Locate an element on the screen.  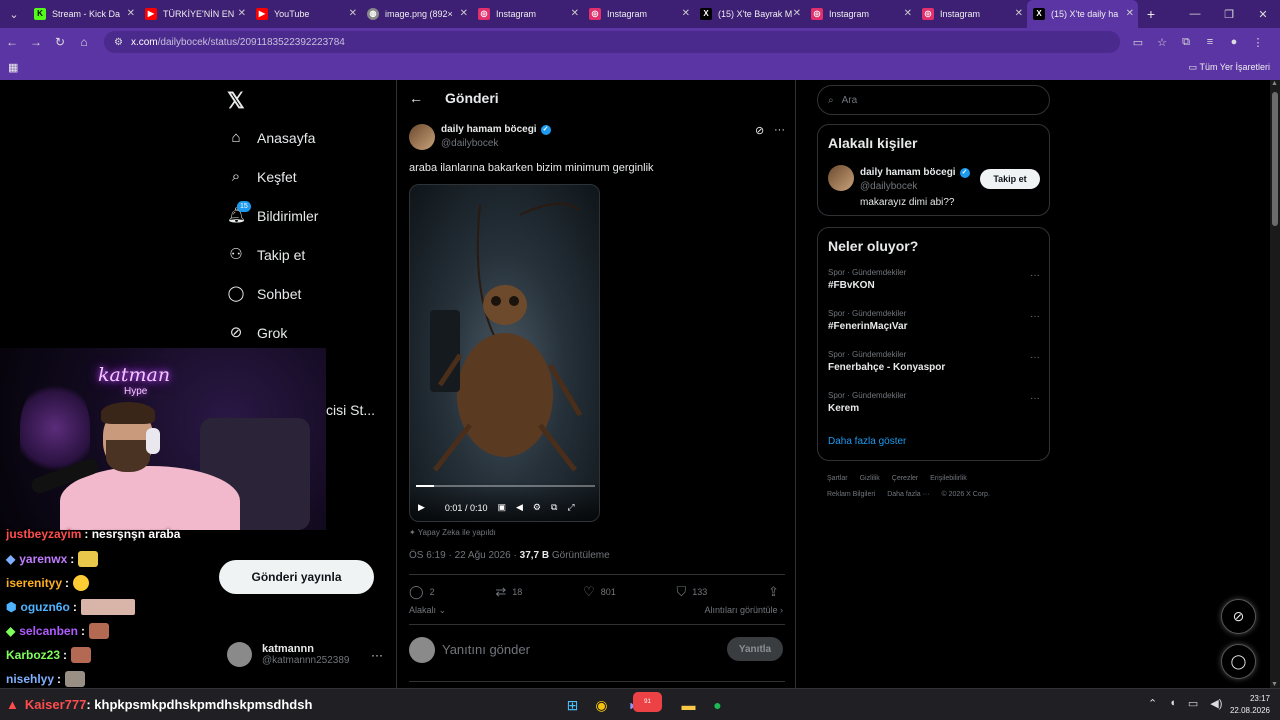
footer-link: Şartlar is located at coordinates (837, 478).